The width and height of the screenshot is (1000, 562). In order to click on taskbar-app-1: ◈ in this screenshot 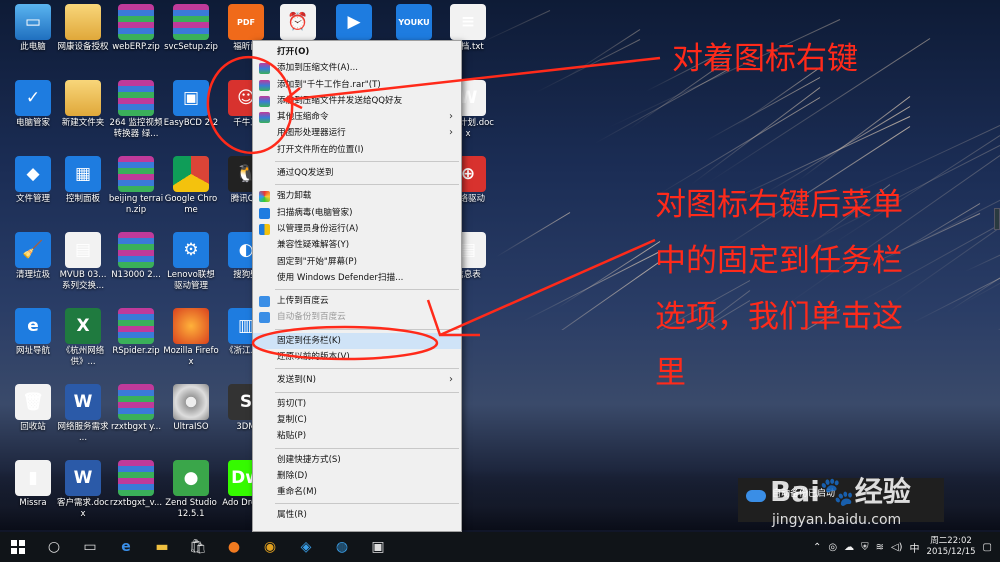, I will do `click(306, 547)`.